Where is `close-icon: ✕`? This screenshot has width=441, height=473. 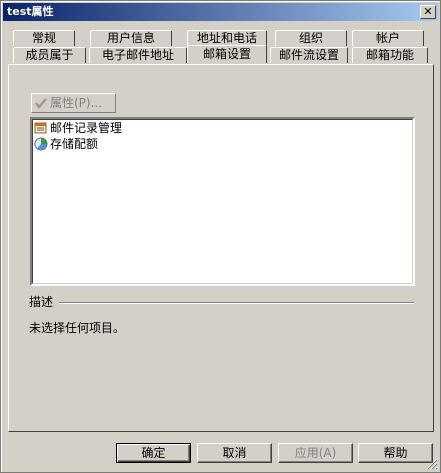
close-icon: ✕ is located at coordinates (428, 11).